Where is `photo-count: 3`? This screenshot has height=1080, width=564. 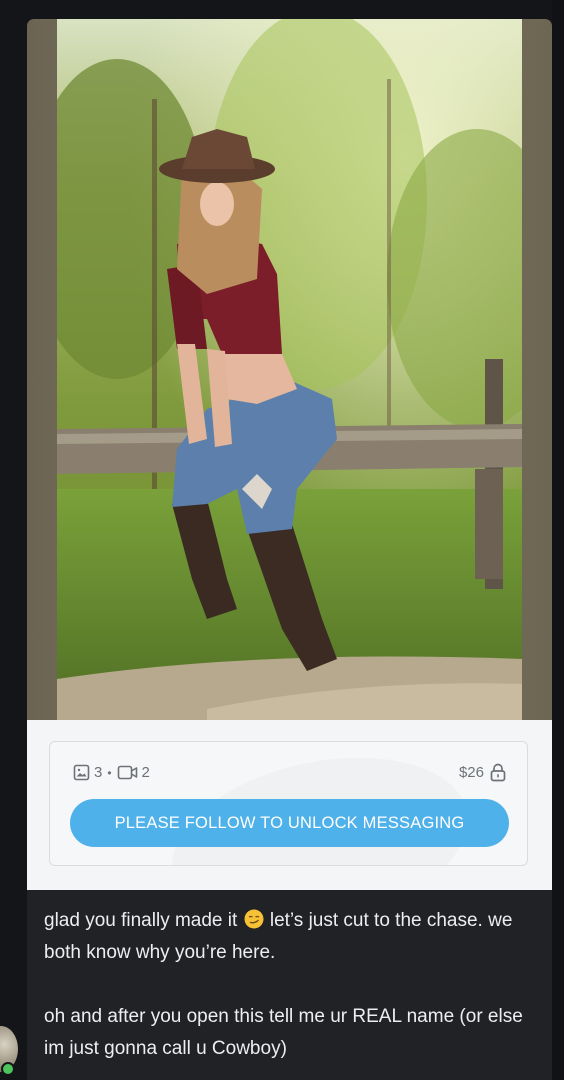
photo-count: 3 is located at coordinates (98, 772).